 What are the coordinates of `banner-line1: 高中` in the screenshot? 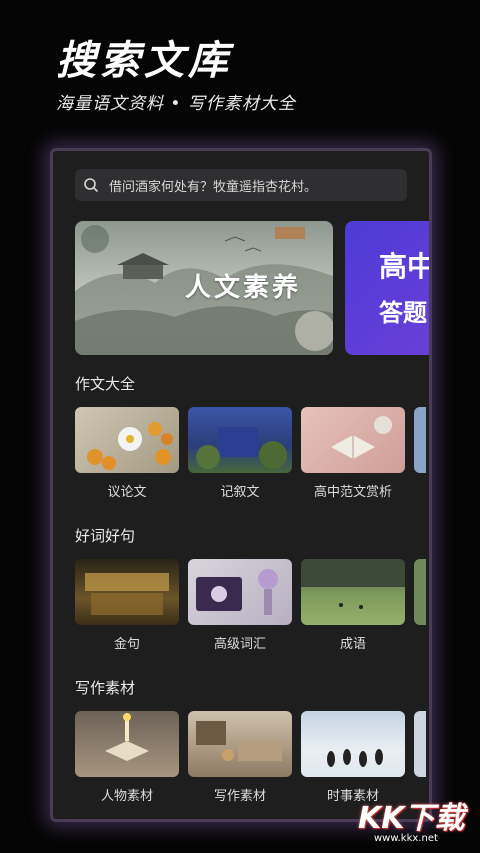 It's located at (405, 266).